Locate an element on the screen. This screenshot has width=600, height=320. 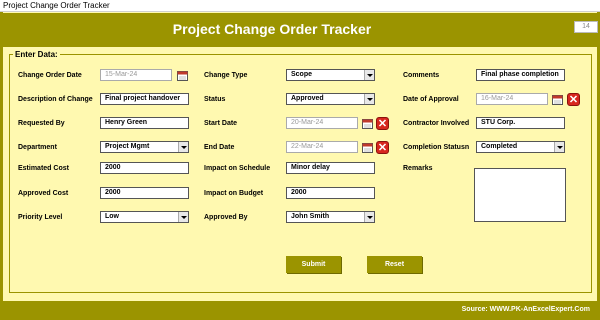
impact-schedule-field: Minor delay is located at coordinates (330, 168).